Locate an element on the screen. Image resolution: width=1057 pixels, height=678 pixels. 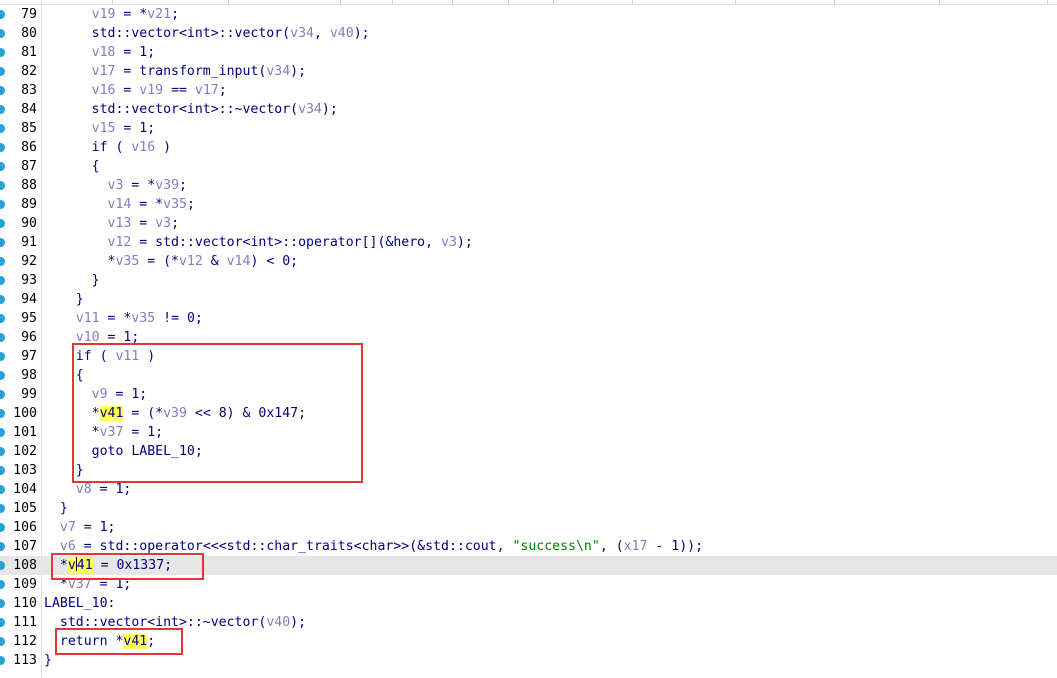
code-text: { is located at coordinates (72, 166).